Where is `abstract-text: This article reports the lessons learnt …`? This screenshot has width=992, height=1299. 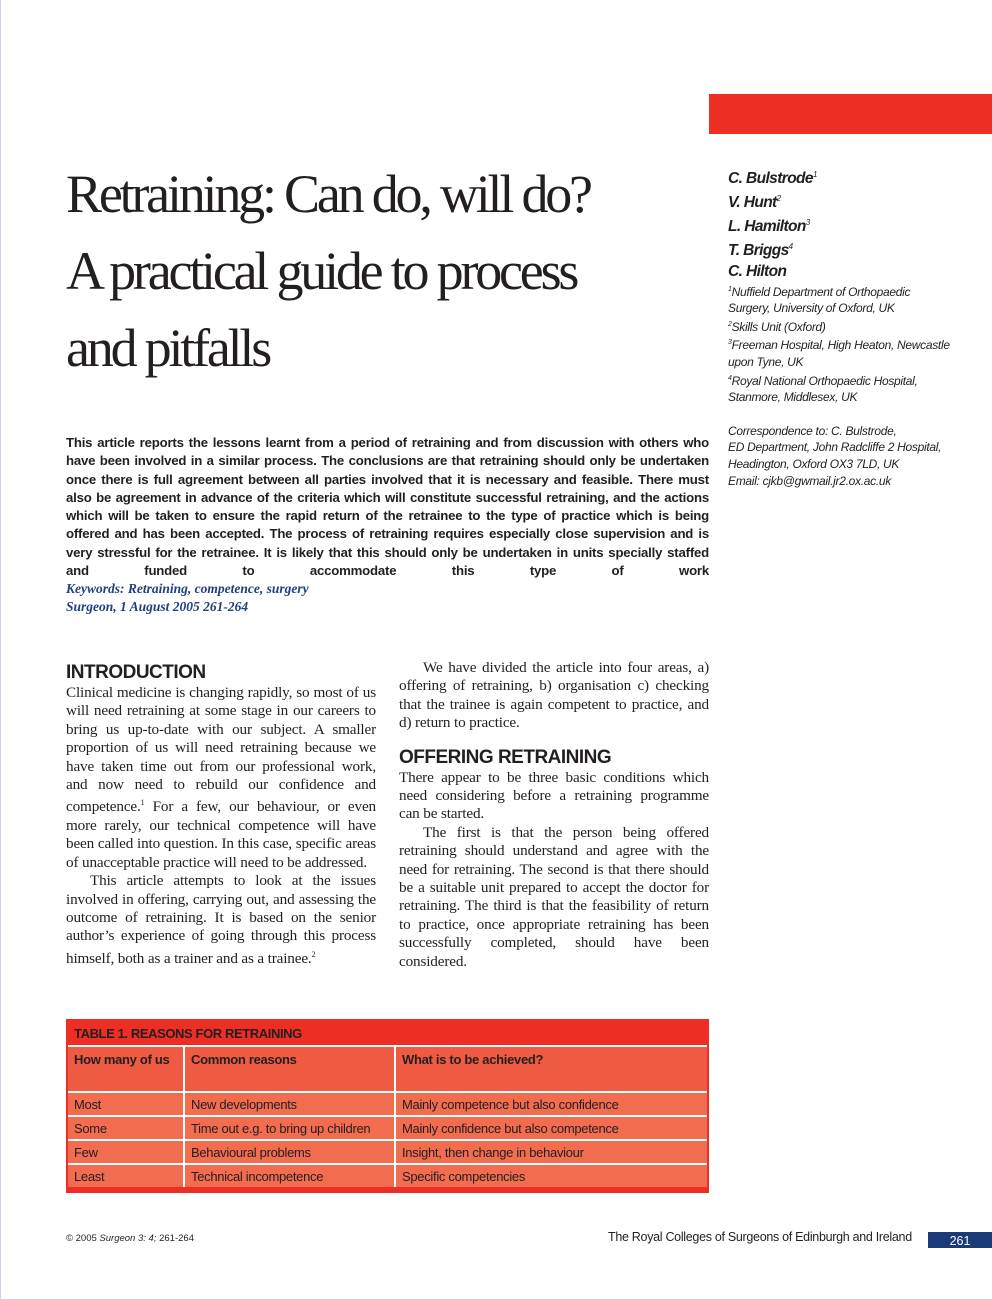
abstract-text: This article reports the lessons learnt … is located at coordinates (387, 507).